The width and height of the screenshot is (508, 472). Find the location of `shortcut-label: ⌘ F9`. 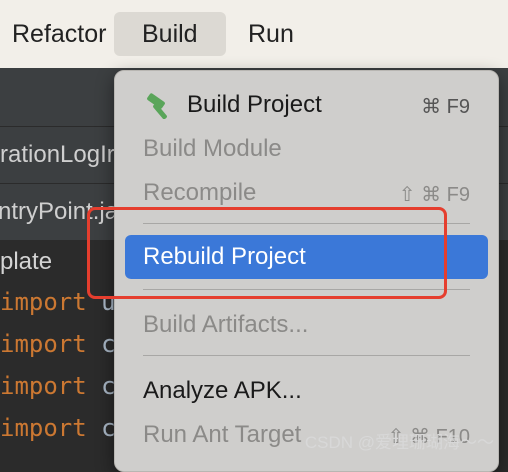

shortcut-label: ⌘ F9 is located at coordinates (445, 107).